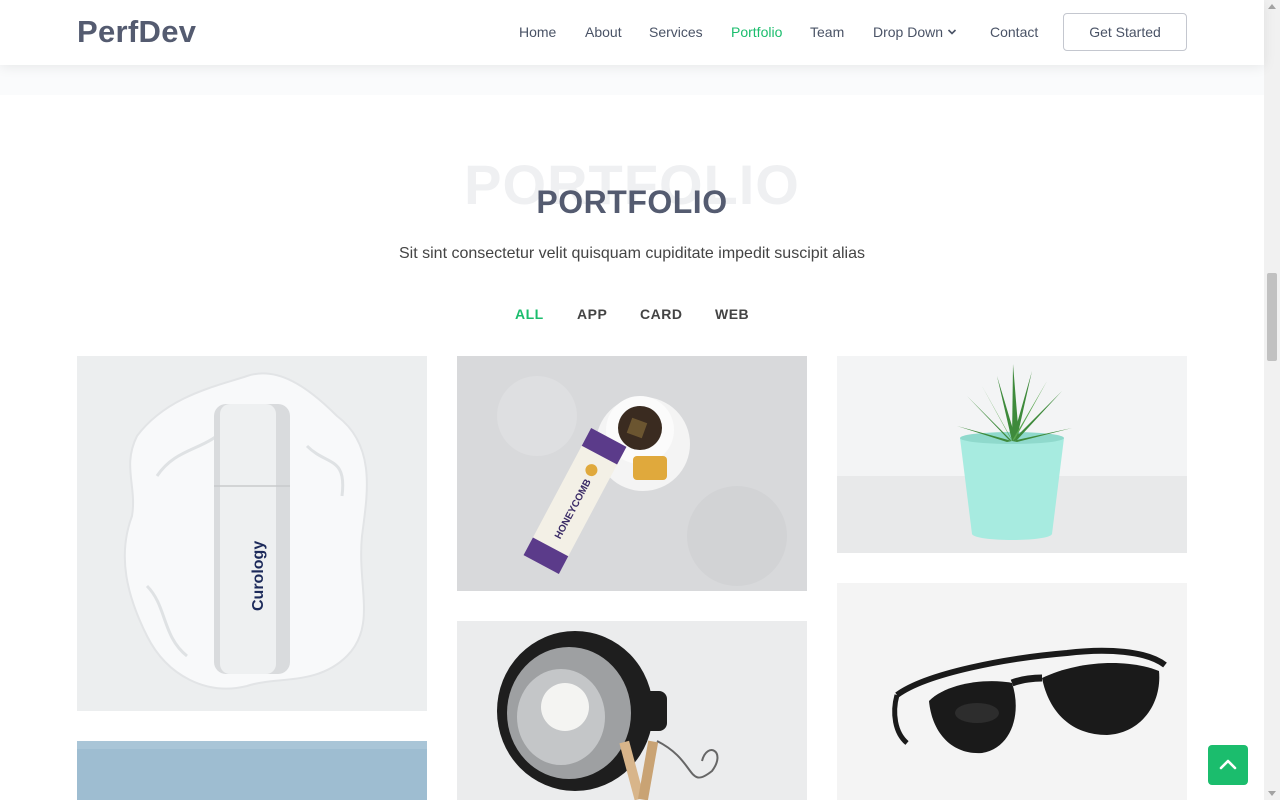 Image resolution: width=1280 pixels, height=800 pixels. Describe the element at coordinates (592, 314) in the screenshot. I see `filter-app: APP` at that location.